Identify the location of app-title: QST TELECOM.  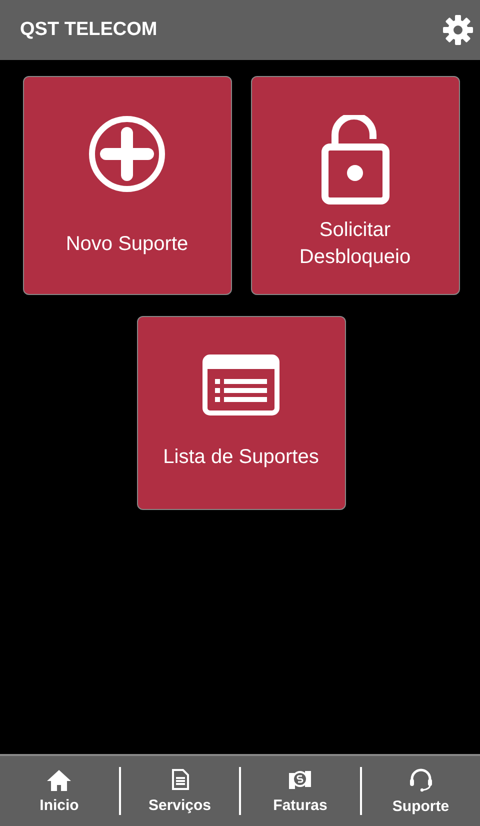
(89, 30).